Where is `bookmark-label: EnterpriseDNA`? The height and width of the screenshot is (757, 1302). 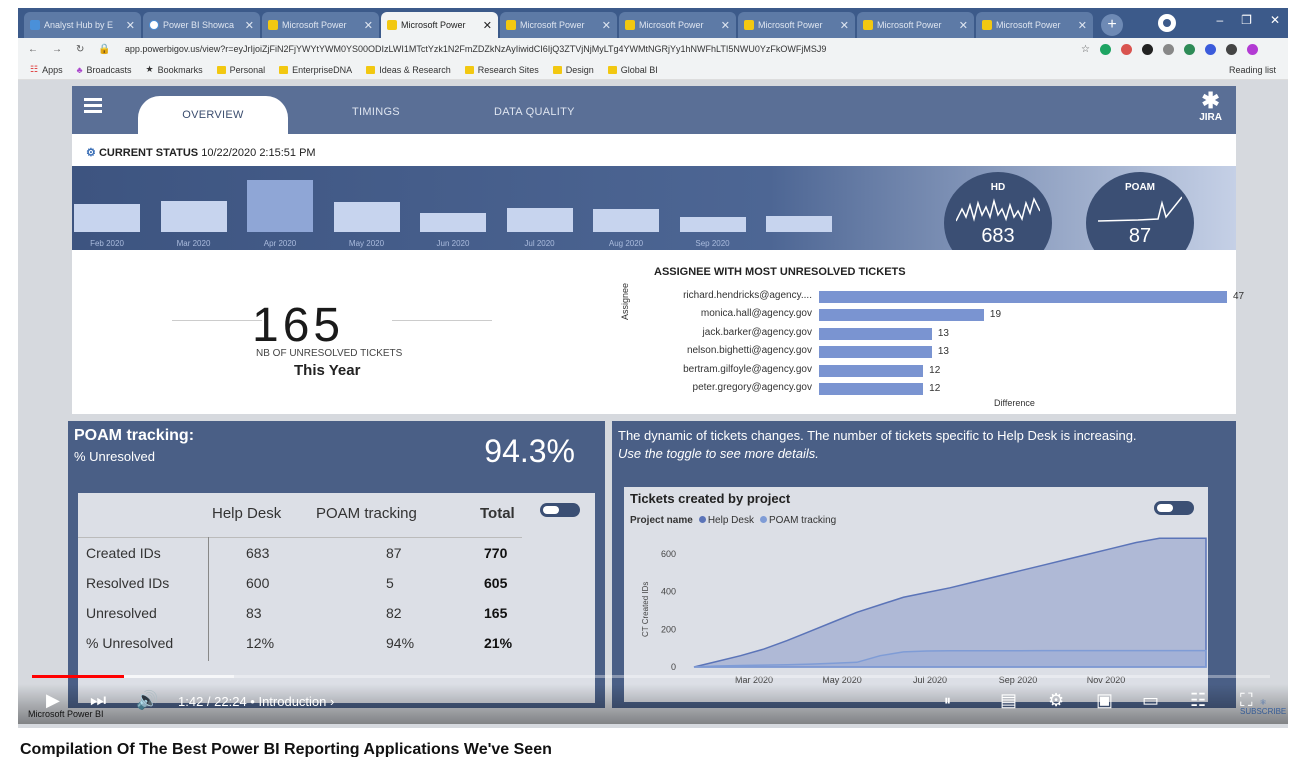 bookmark-label: EnterpriseDNA is located at coordinates (322, 69).